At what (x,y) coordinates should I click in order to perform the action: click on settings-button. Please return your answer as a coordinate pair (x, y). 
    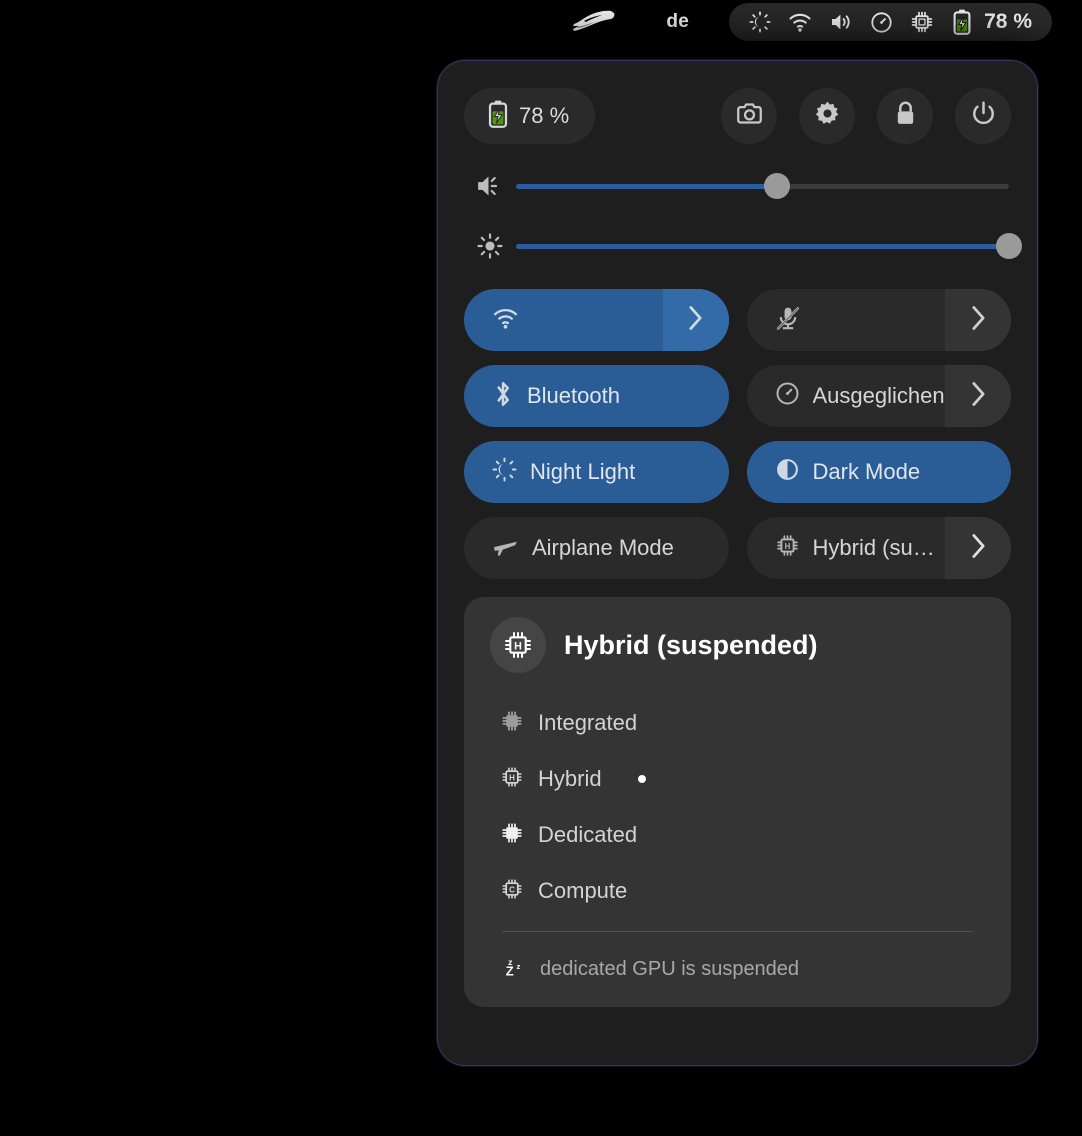
    Looking at the image, I should click on (827, 116).